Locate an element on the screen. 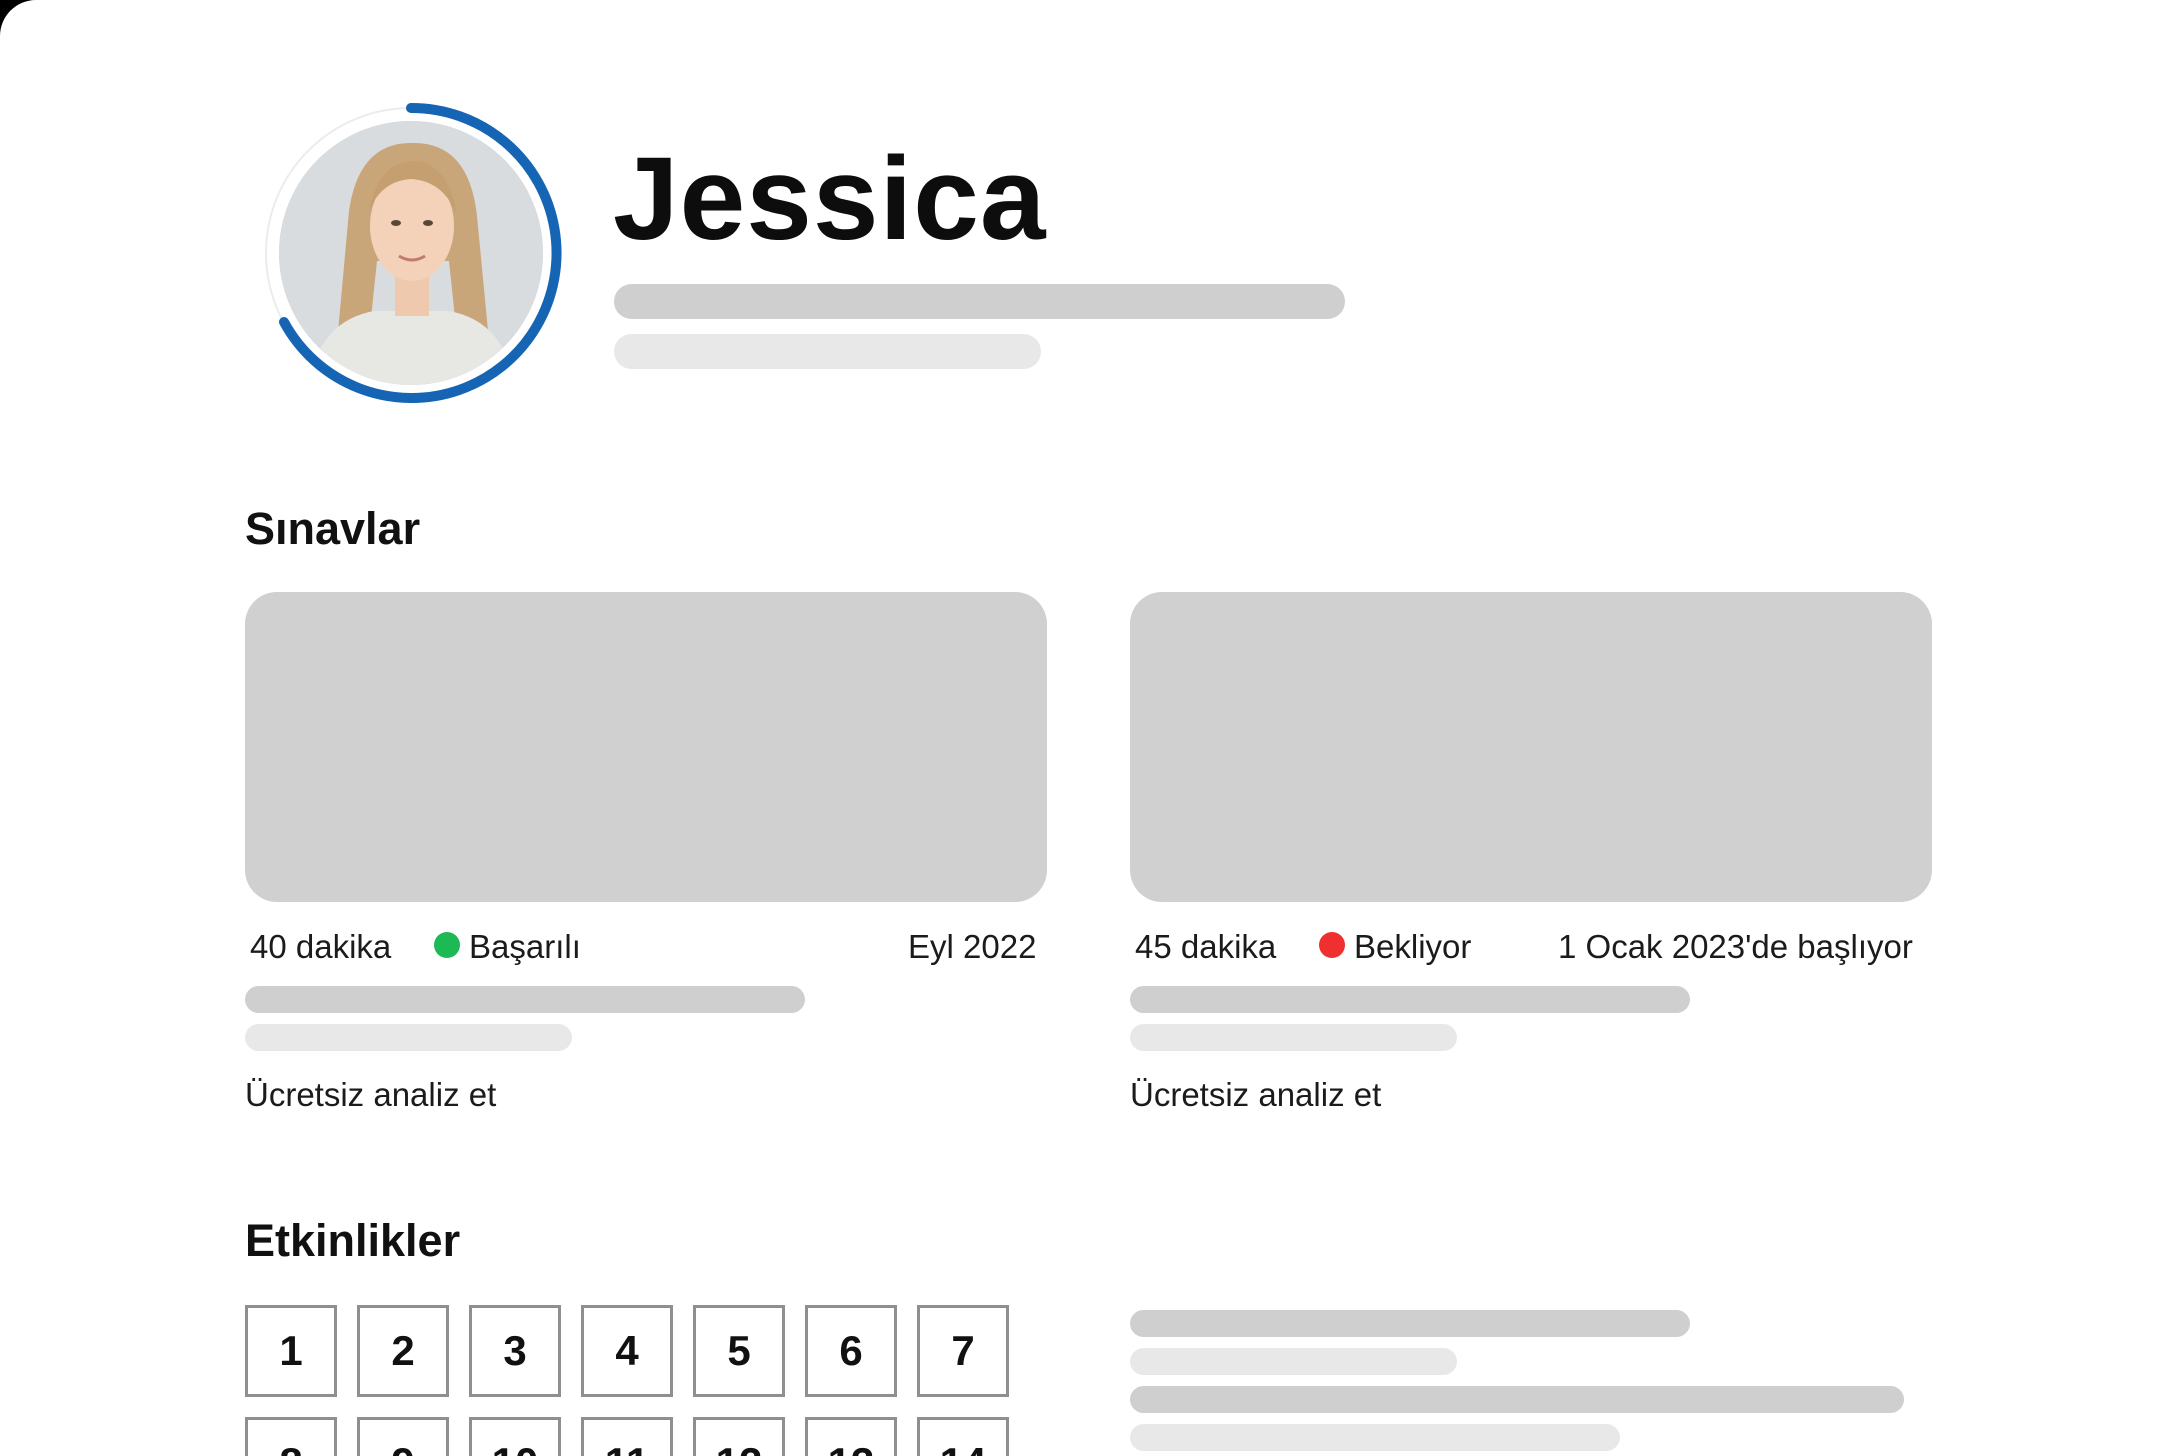  calendar-day: 8 is located at coordinates (291, 1436).